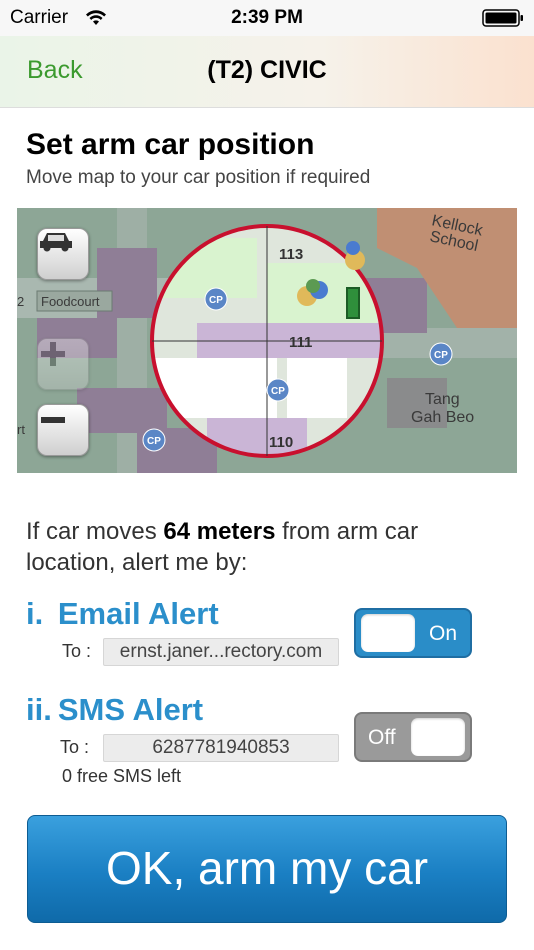  What do you see at coordinates (75, 747) in the screenshot?
I see `sms-to-label: To :` at bounding box center [75, 747].